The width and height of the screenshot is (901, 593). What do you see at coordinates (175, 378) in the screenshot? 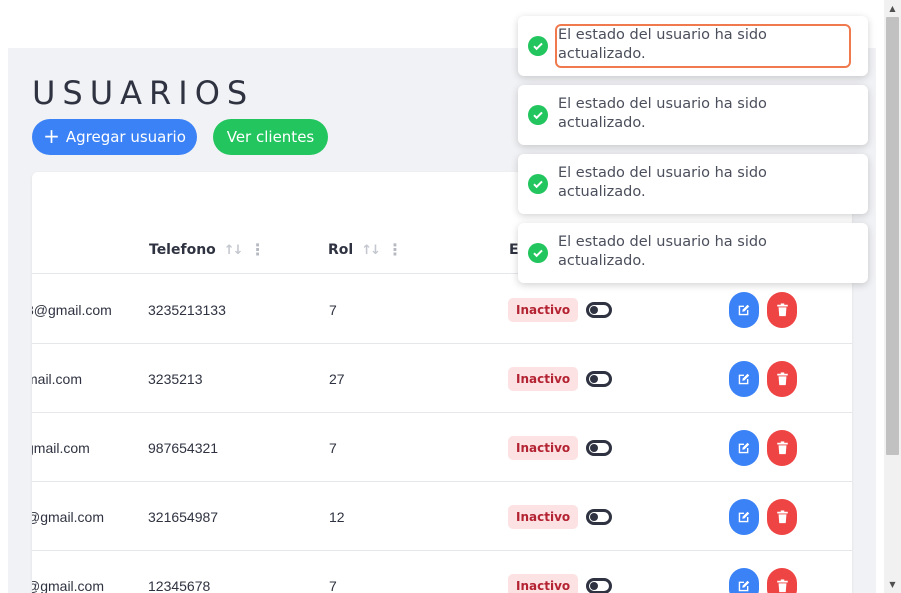
I see `telefono-cell: 3235213` at bounding box center [175, 378].